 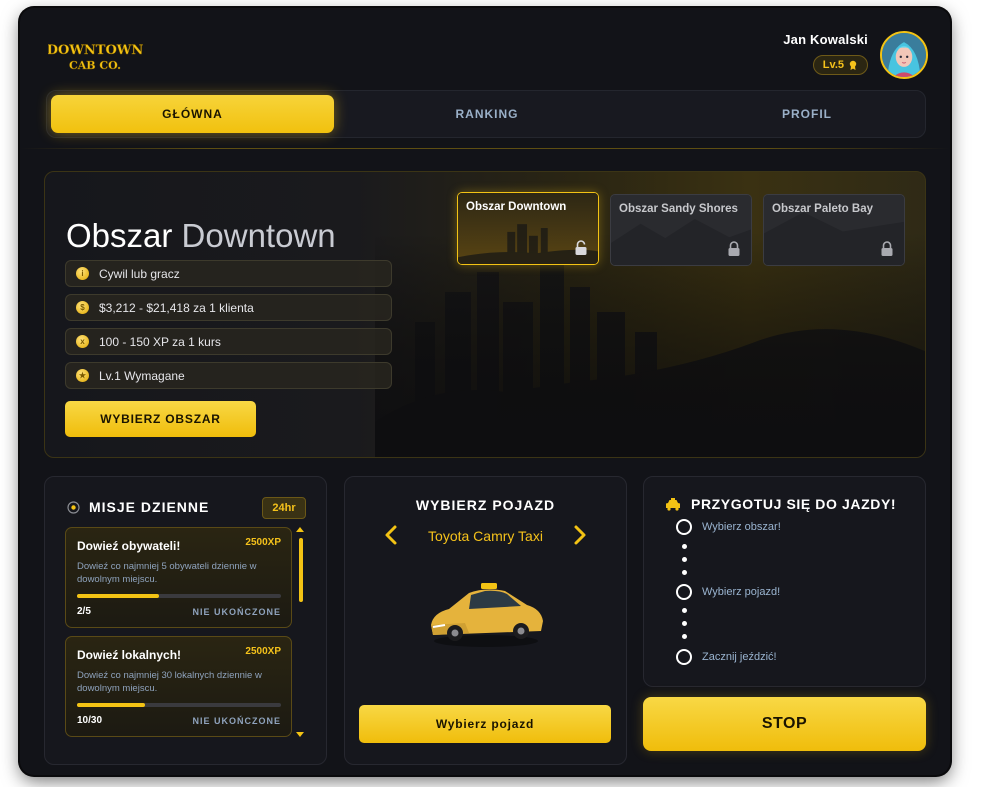 I want to click on step-select-area: Wybierz obszar!, so click(x=728, y=527).